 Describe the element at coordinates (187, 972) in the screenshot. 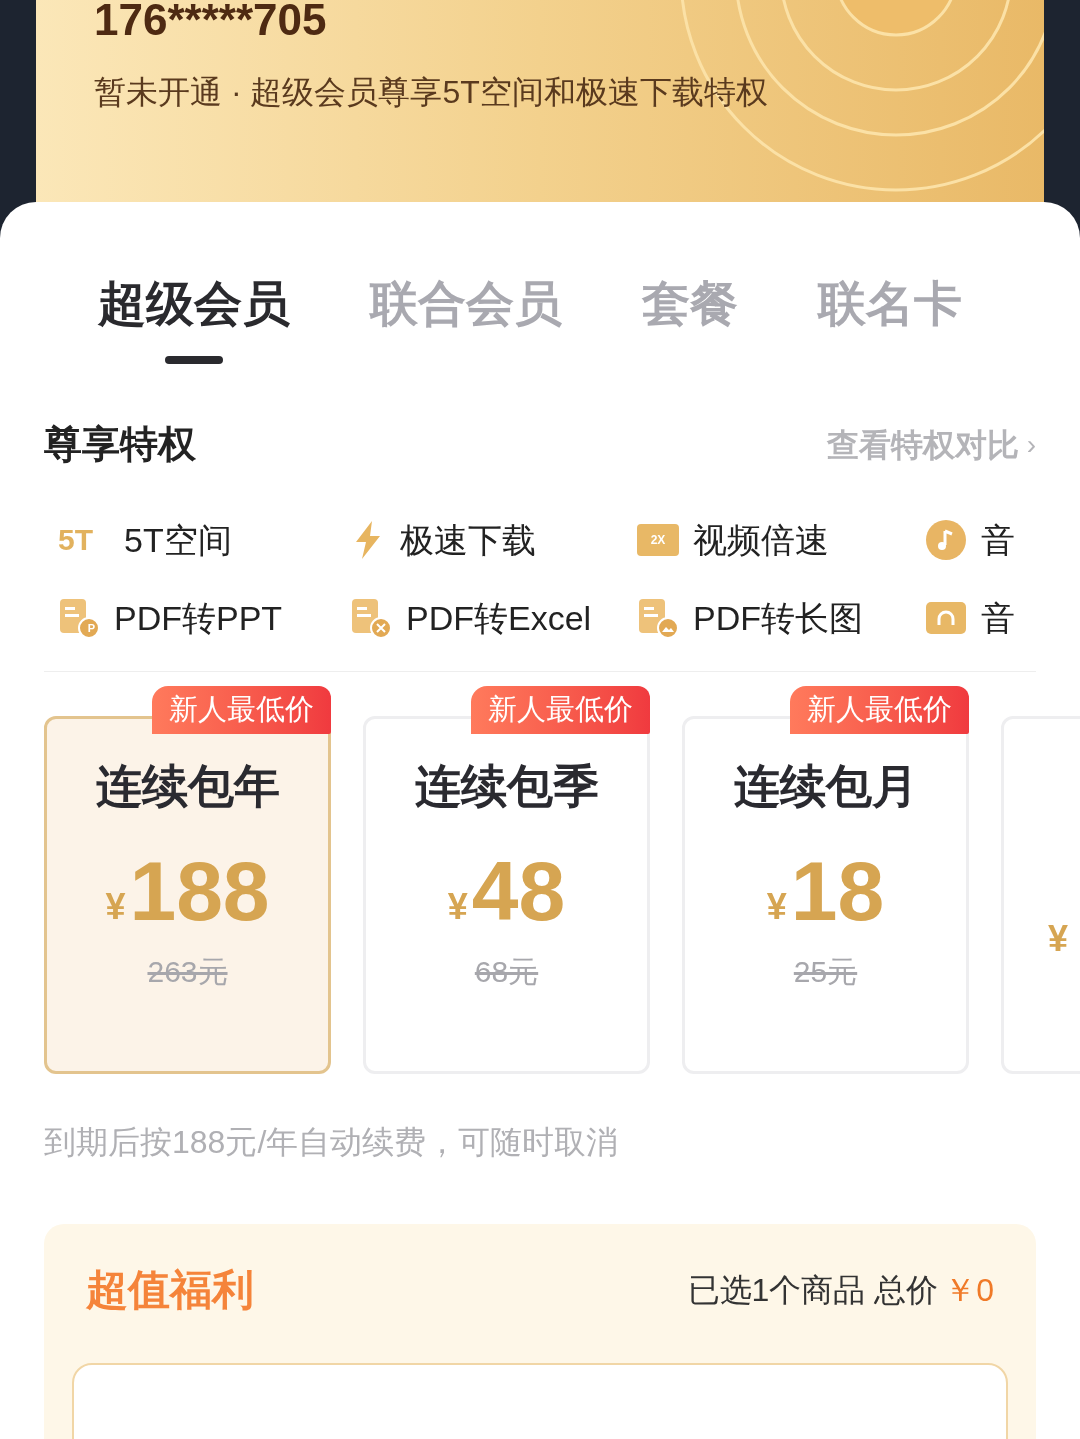

I see `original-price: 263元` at that location.